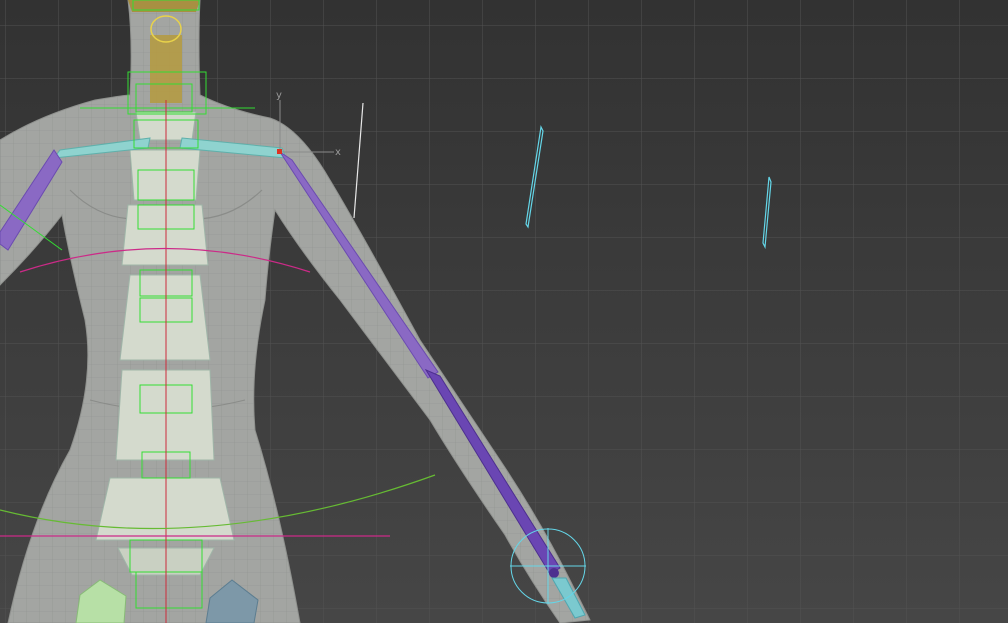 This screenshot has height=623, width=1008. I want to click on pelvis-bone, so click(165, 509).